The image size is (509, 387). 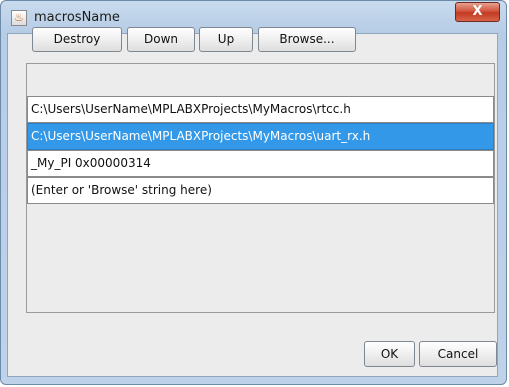 I want to click on cancel-button: Cancel, so click(x=458, y=354).